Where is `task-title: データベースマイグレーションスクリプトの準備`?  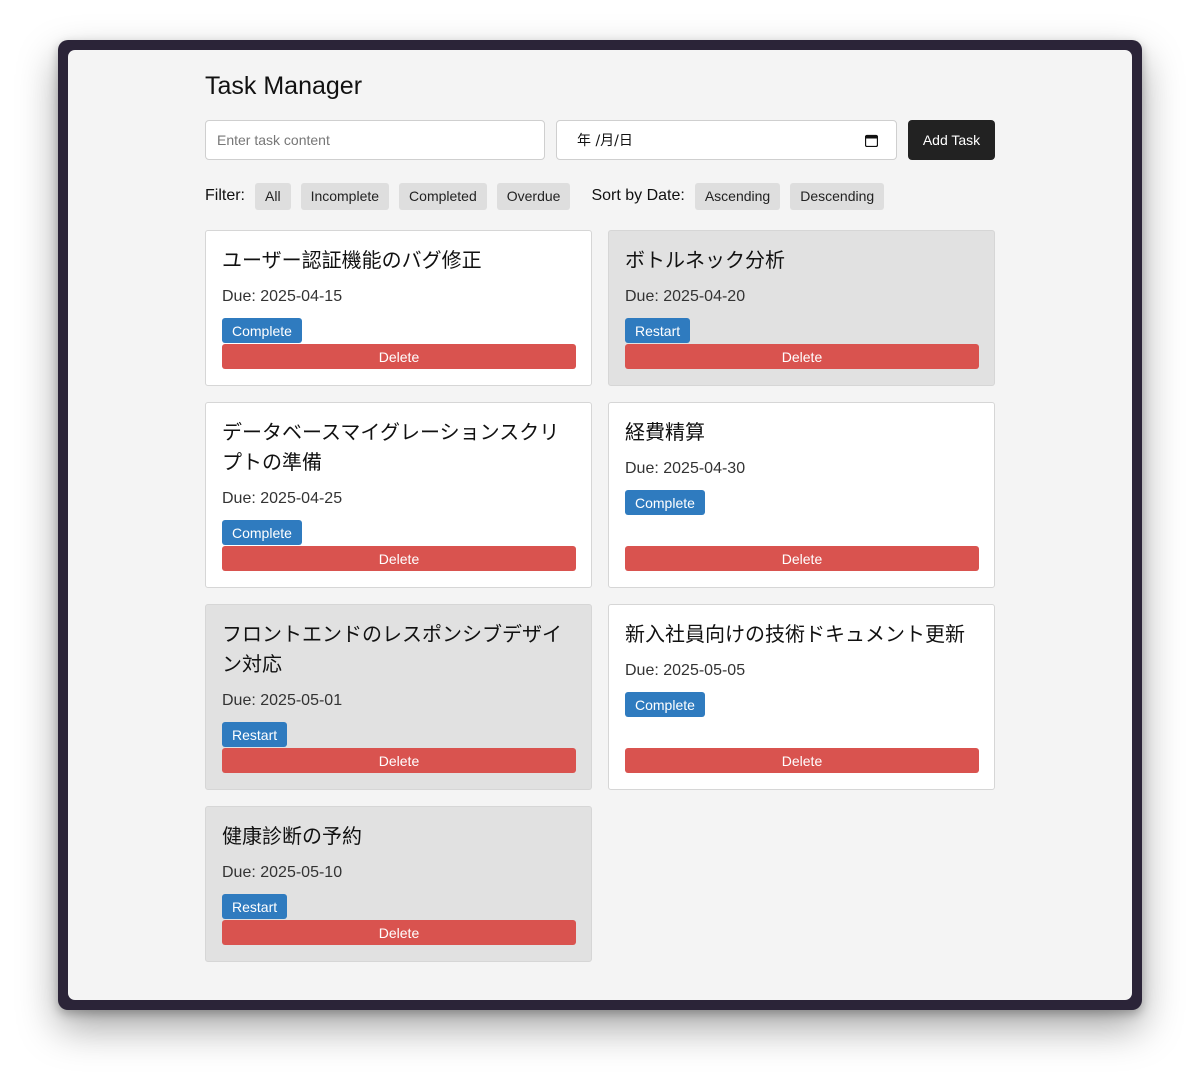 task-title: データベースマイグレーションスクリプトの準備 is located at coordinates (391, 448).